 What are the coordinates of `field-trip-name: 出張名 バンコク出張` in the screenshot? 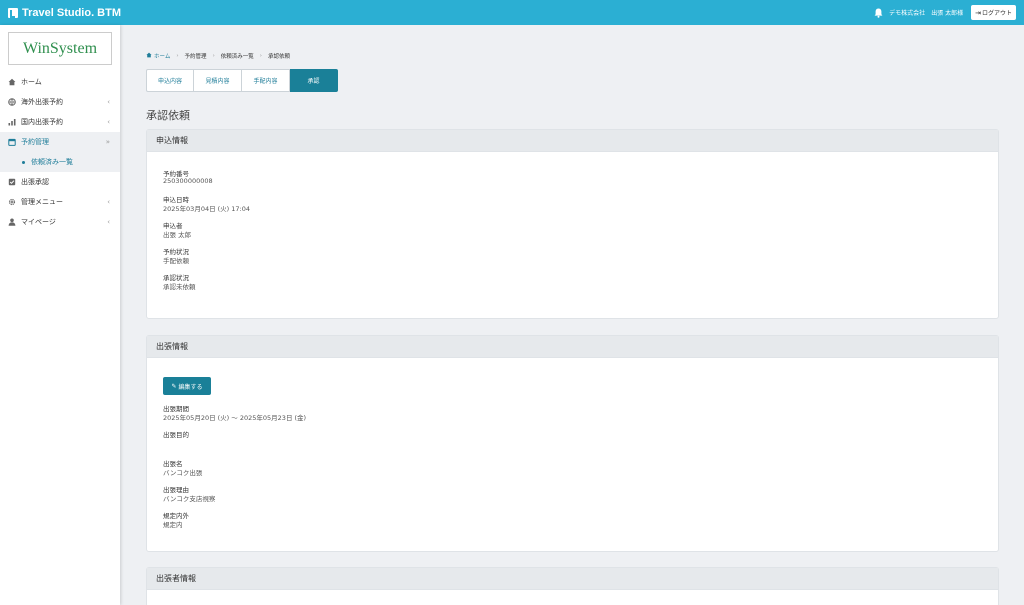 It's located at (572, 467).